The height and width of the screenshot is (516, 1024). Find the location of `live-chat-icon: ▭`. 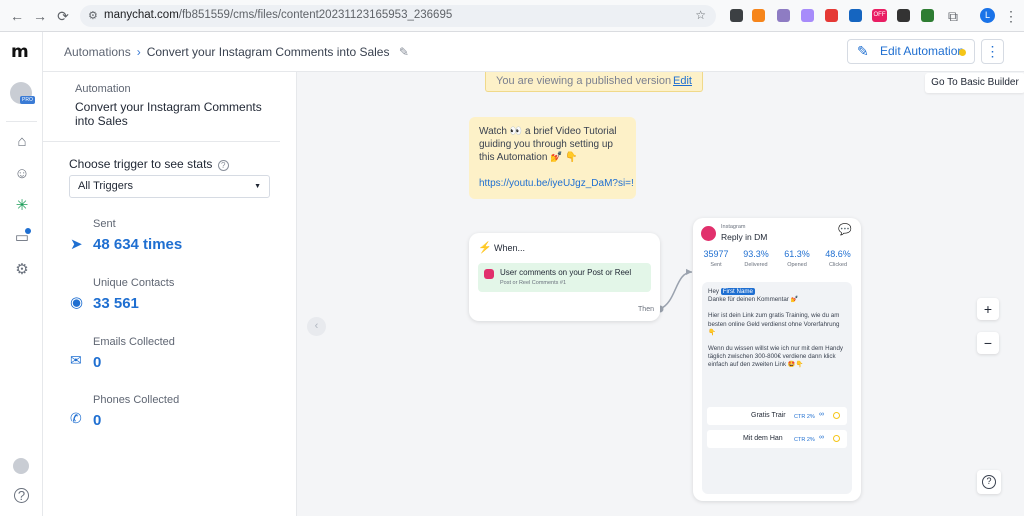

live-chat-icon: ▭ is located at coordinates (22, 238).